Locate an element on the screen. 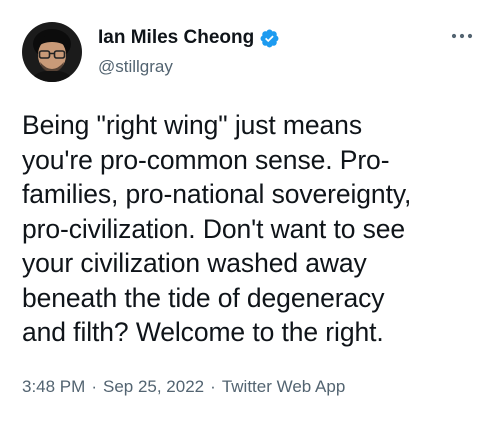 This screenshot has height=422, width=500. more-options-icon is located at coordinates (462, 36).